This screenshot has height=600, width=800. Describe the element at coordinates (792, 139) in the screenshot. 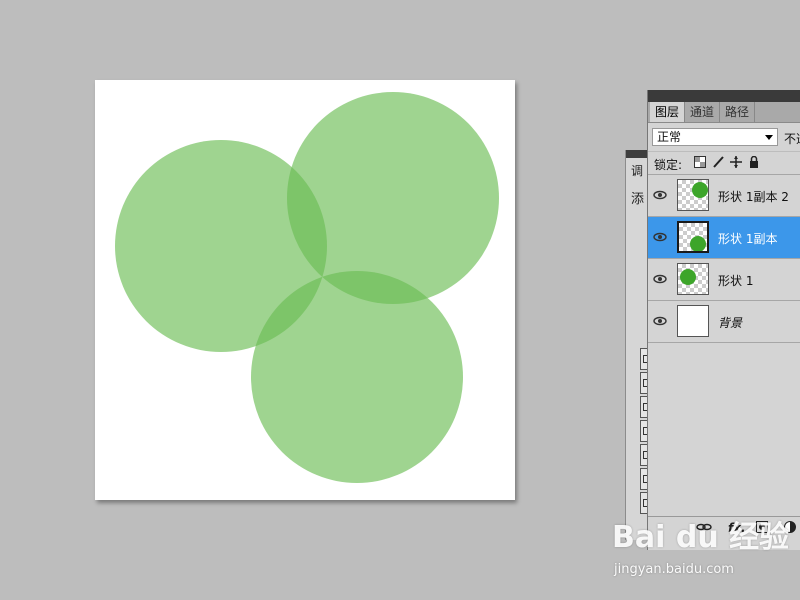

I see `opacity-label: 不透` at that location.